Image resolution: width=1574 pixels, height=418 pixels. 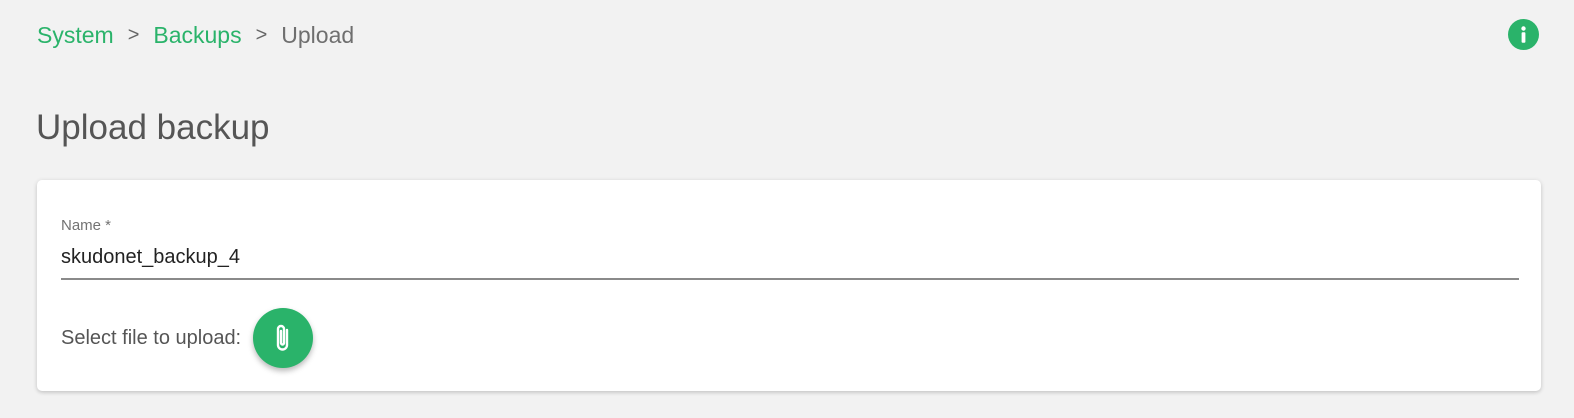 I want to click on breadcrumb-current: Upload, so click(x=318, y=35).